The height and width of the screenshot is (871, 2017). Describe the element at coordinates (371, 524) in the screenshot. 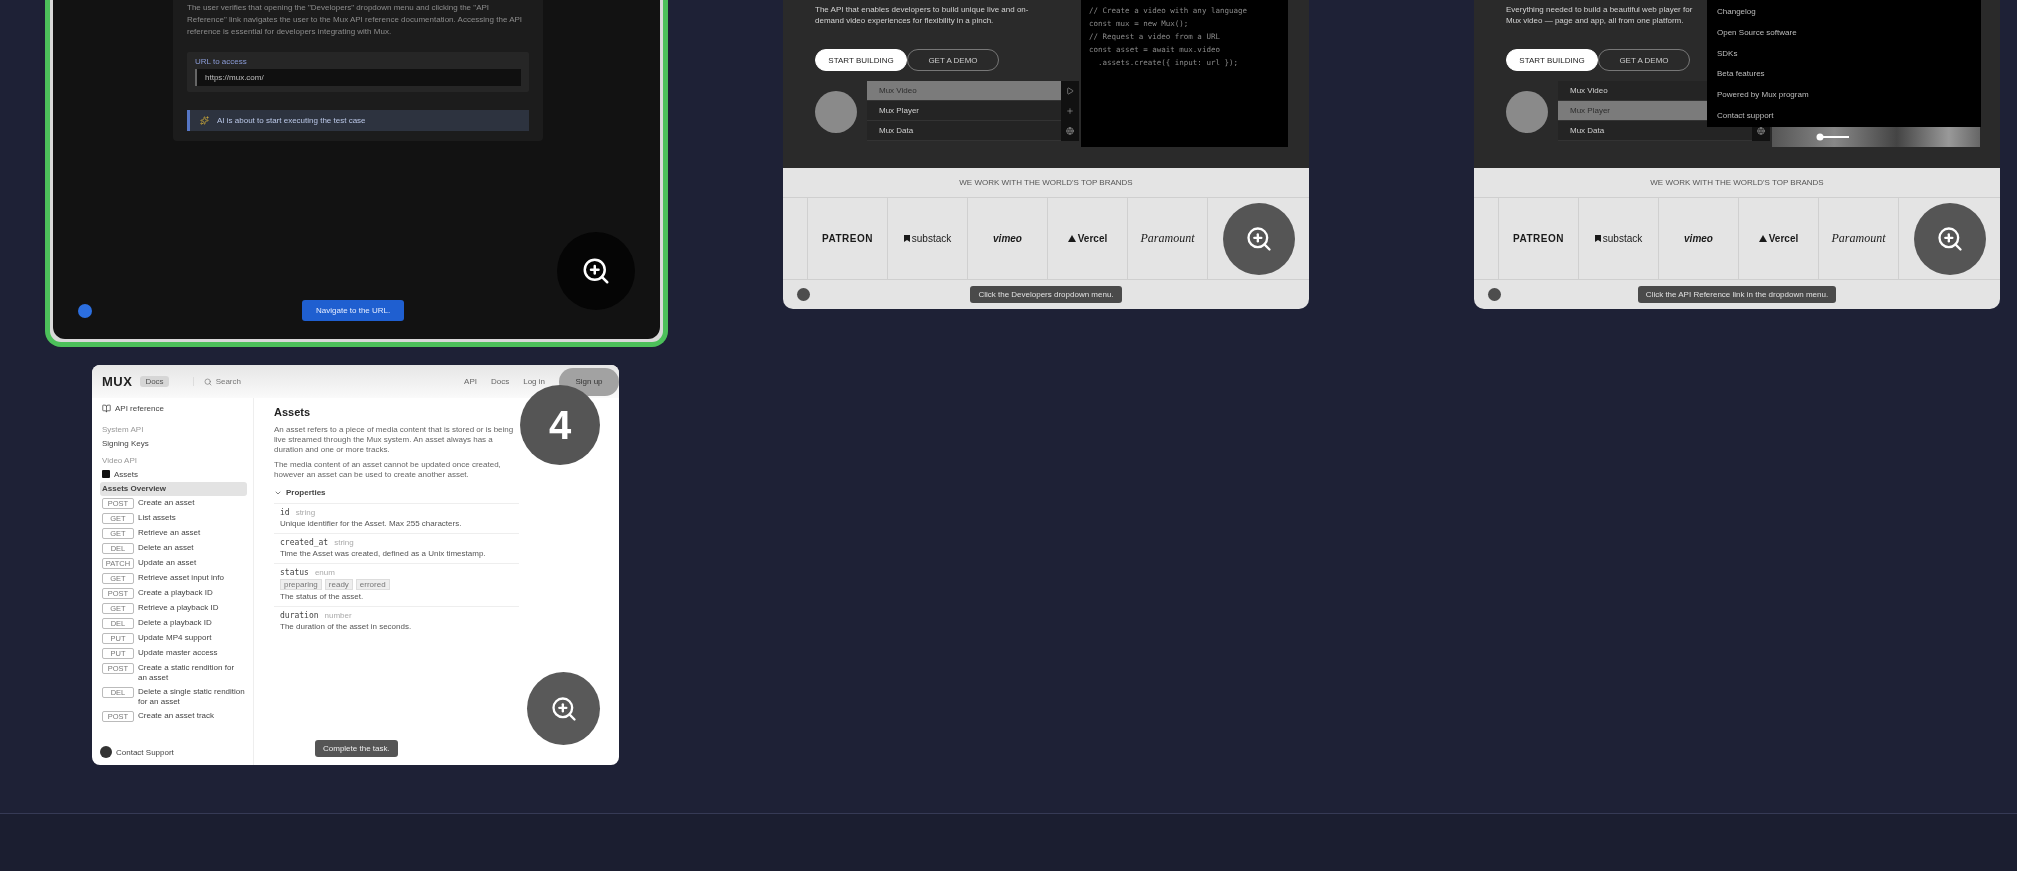

I see `property-description: Unique identifier for the Asset. Max 255 characters.` at that location.